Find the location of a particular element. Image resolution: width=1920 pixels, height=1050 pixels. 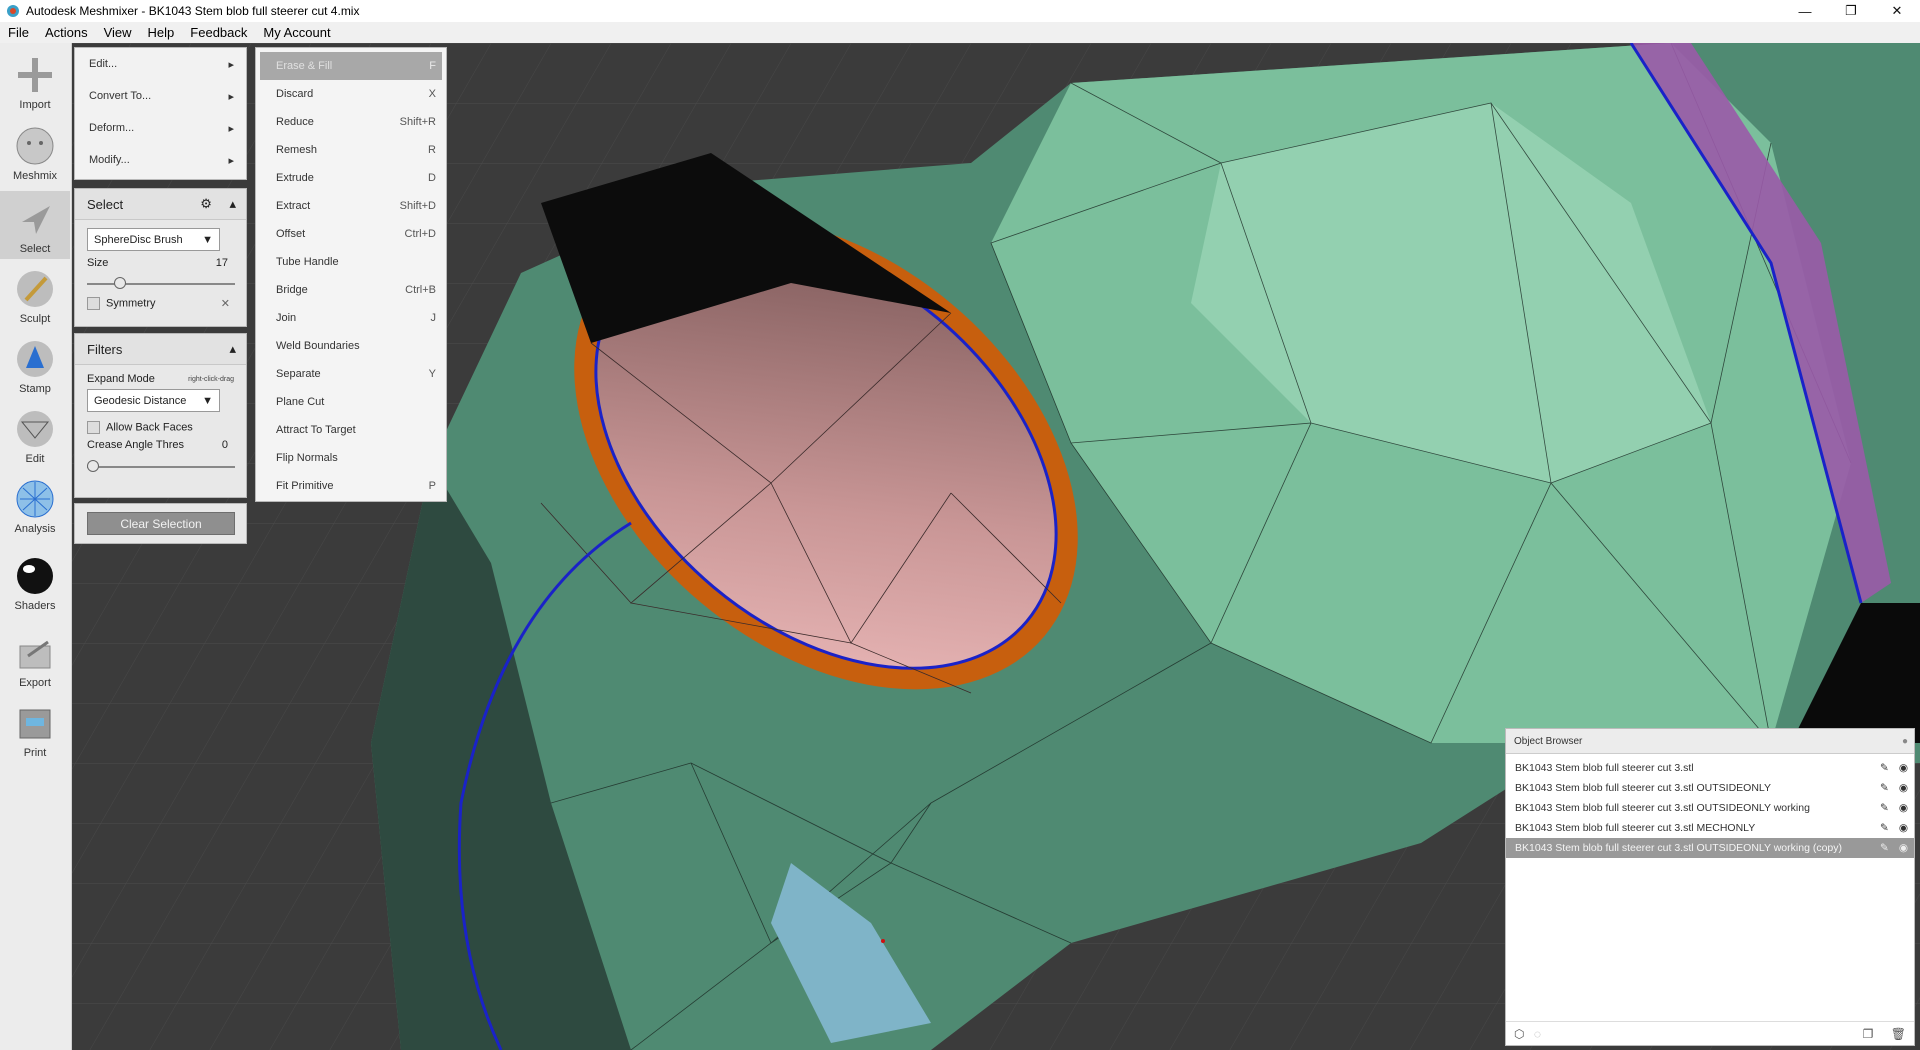

select-arrow-icon is located at coordinates (36, 220).